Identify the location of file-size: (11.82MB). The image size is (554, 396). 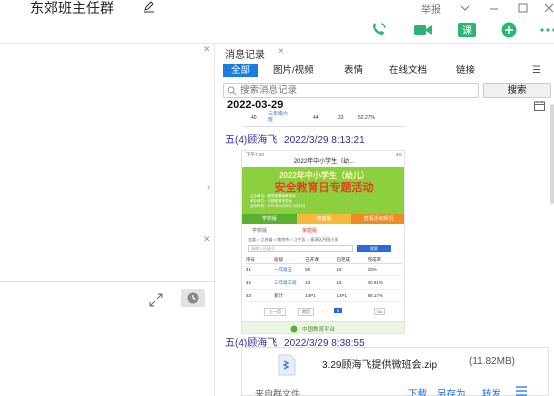
(492, 361).